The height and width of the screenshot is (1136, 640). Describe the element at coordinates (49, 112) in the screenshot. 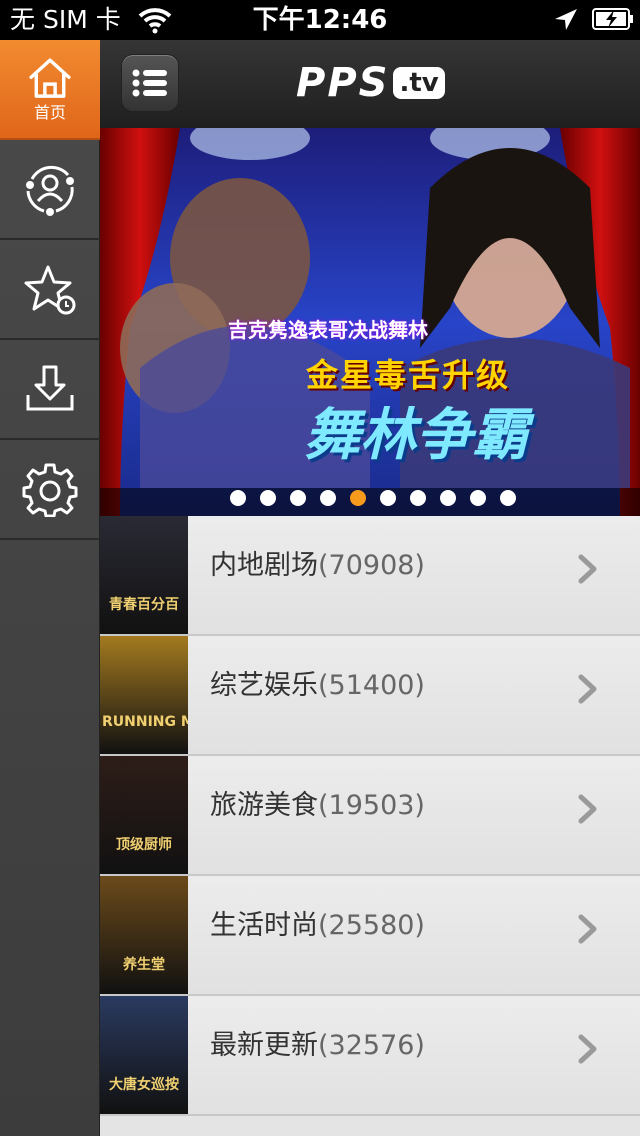

I see `sidebar-item-label: 首页` at that location.